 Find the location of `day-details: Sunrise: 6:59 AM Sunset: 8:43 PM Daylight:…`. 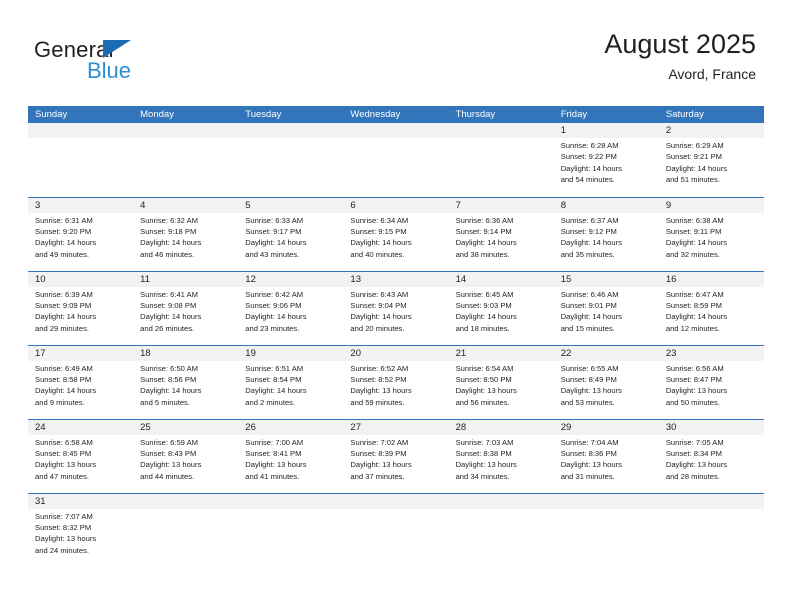

day-details: Sunrise: 6:59 AM Sunset: 8:43 PM Daylight:… is located at coordinates (185, 459).